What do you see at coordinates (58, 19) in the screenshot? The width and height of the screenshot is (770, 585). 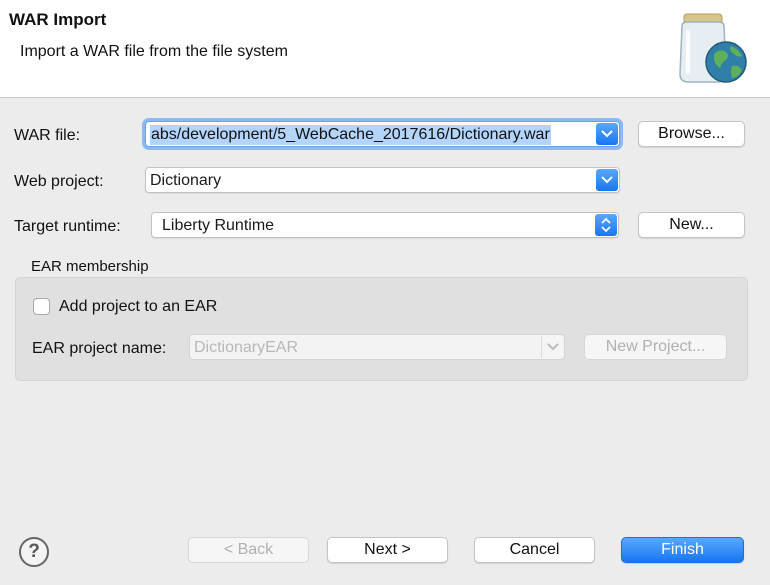 I see `wizard-title: WAR Import` at bounding box center [58, 19].